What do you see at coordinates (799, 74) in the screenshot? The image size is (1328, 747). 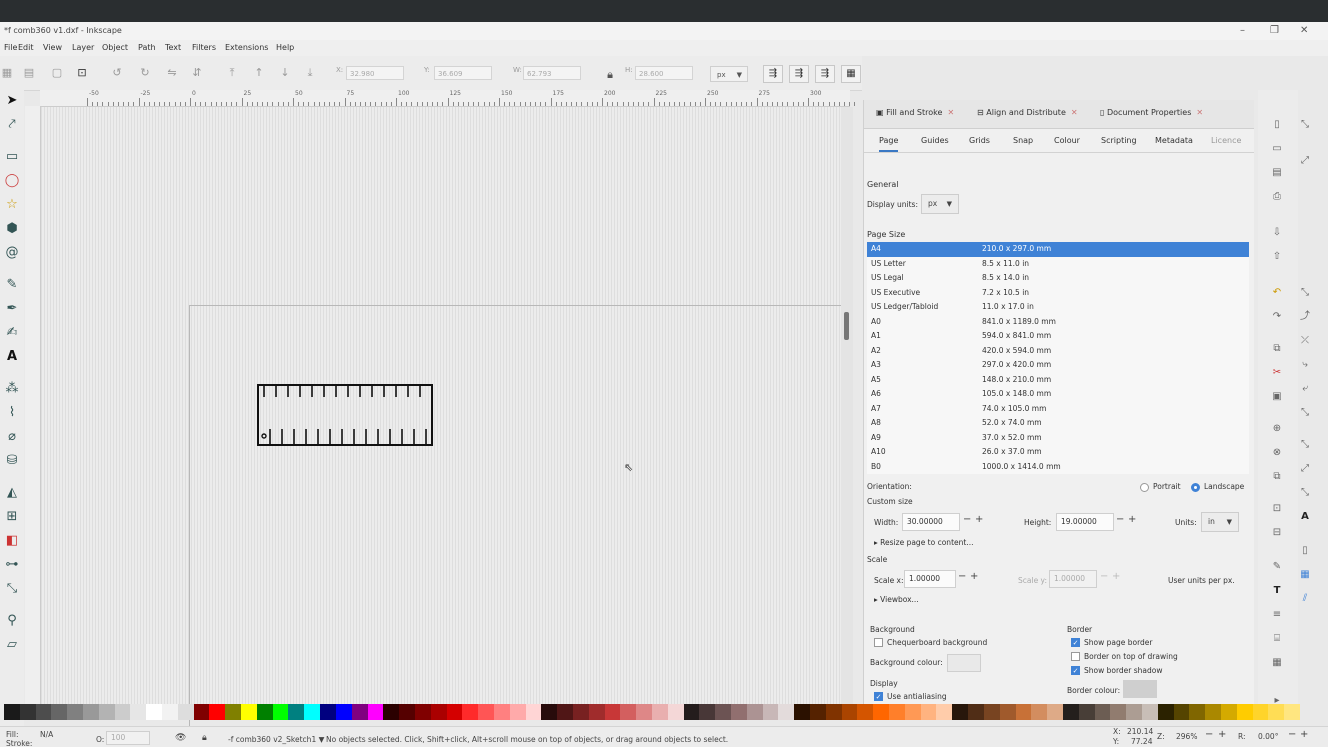 I see `scale-corners-button: ⇶` at bounding box center [799, 74].